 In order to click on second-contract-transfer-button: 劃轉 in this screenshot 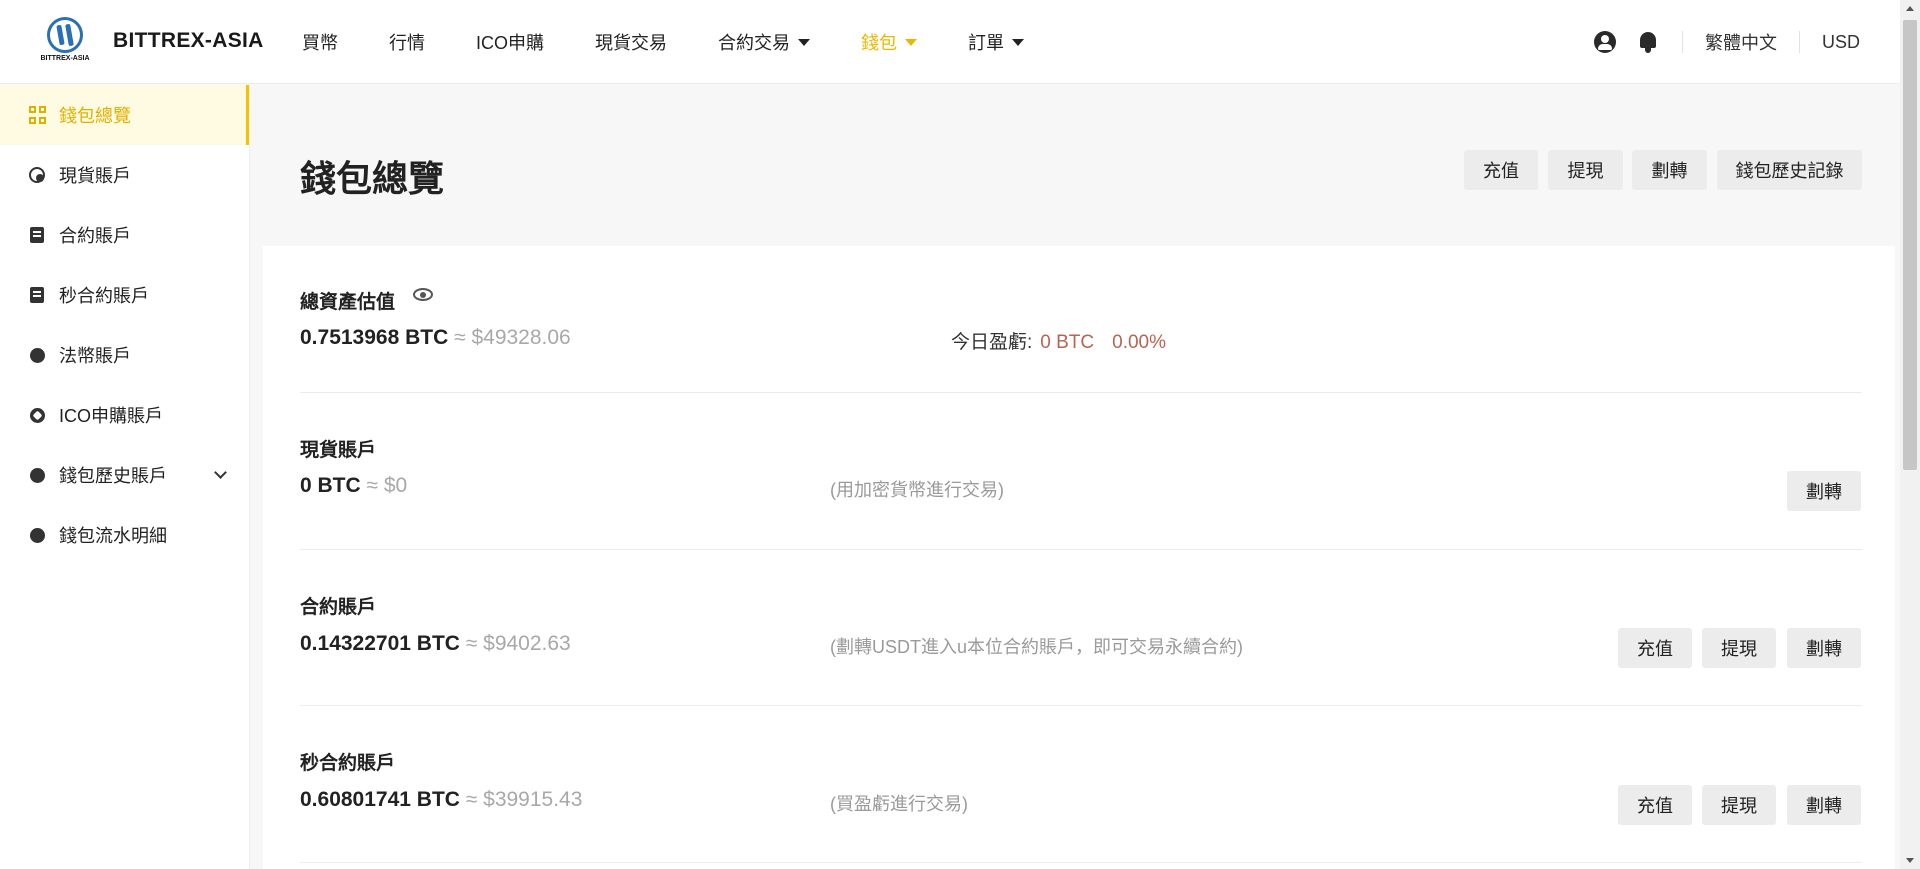, I will do `click(1824, 805)`.